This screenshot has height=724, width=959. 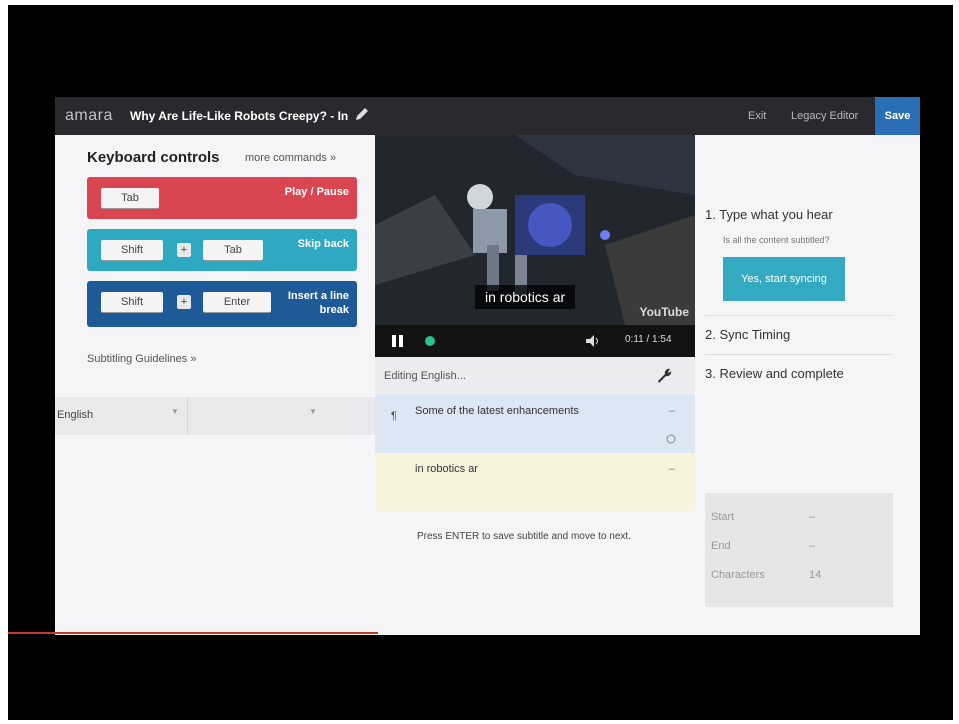 What do you see at coordinates (394, 416) in the screenshot?
I see `paragraph-icon: ¶` at bounding box center [394, 416].